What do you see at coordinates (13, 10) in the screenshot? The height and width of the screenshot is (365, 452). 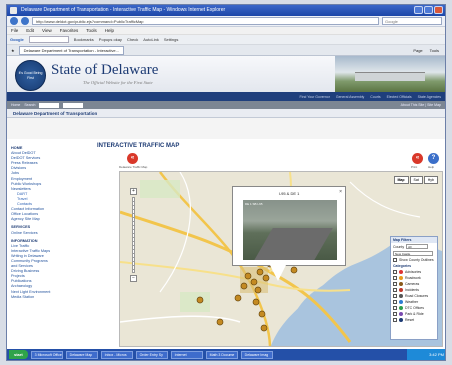 I see `ie-icon` at bounding box center [13, 10].